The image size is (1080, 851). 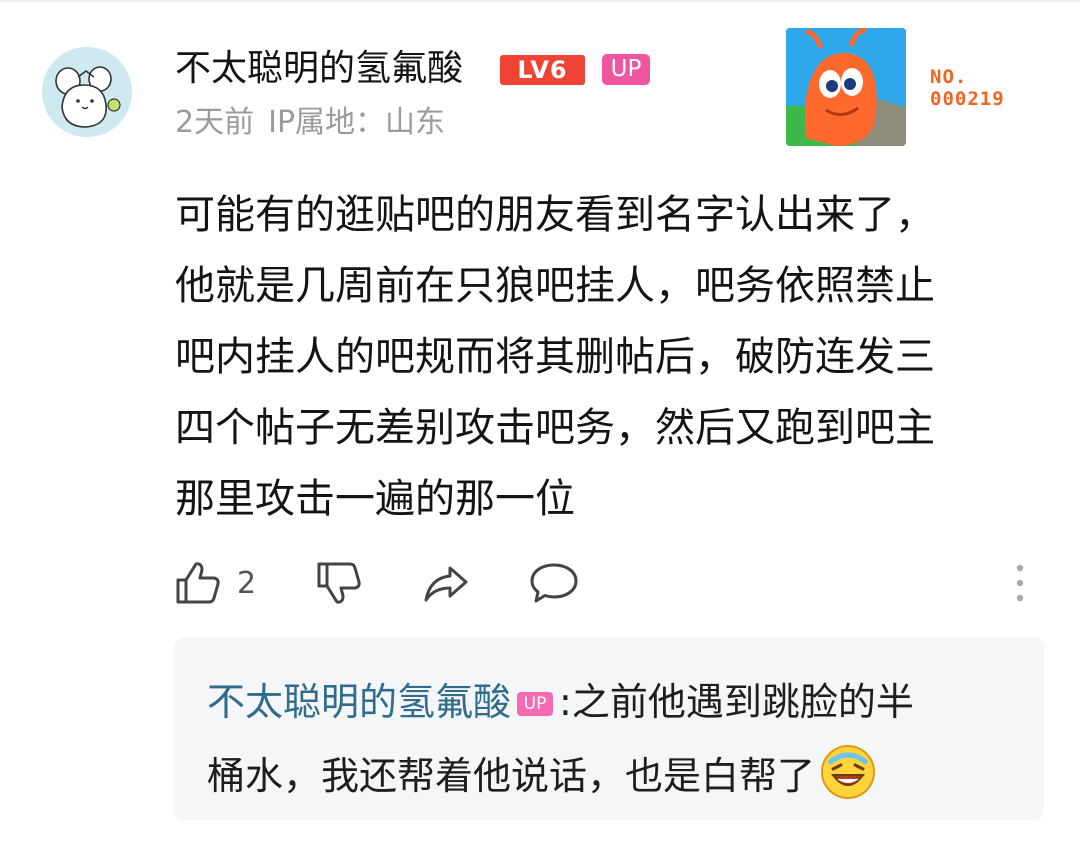 I want to click on reply-text: 不太聪明的氢氟酸 UP:之前他遇到跳脸的半 桶水，我还帮着他说话，也是白帮了, so click(x=617, y=739).